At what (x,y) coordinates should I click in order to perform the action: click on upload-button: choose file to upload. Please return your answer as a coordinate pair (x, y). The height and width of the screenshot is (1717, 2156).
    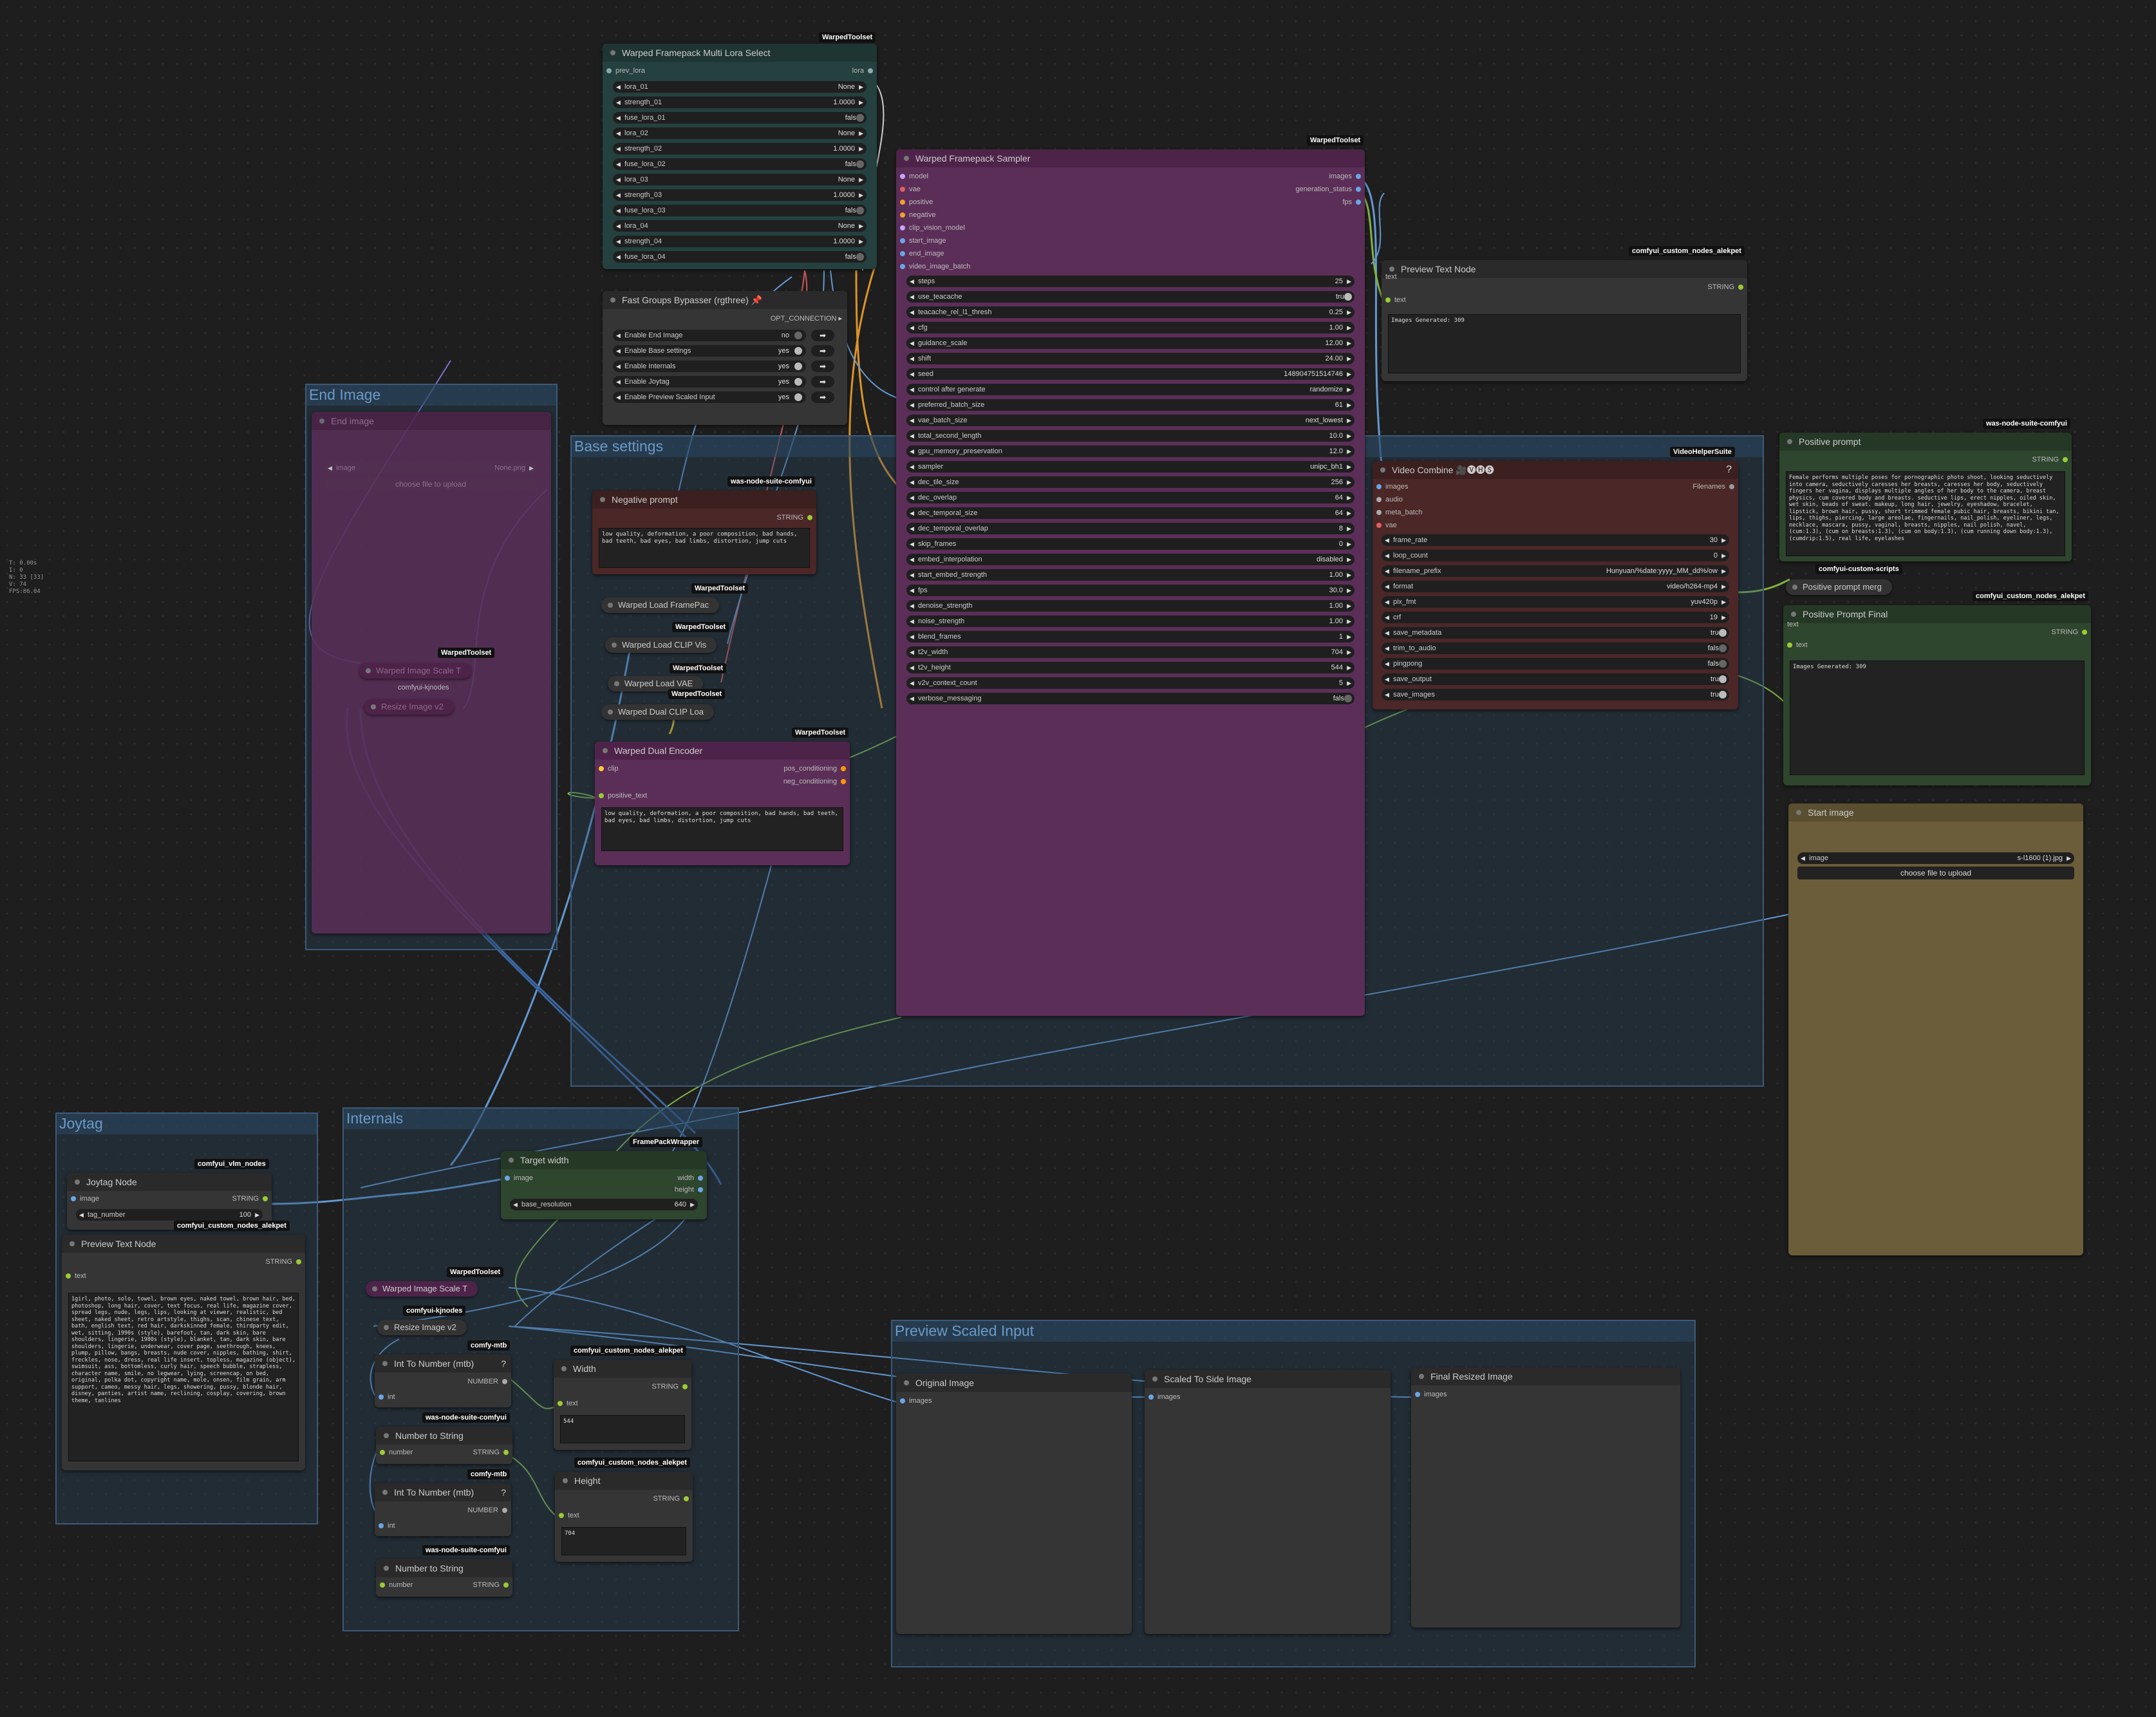
    Looking at the image, I should click on (1935, 873).